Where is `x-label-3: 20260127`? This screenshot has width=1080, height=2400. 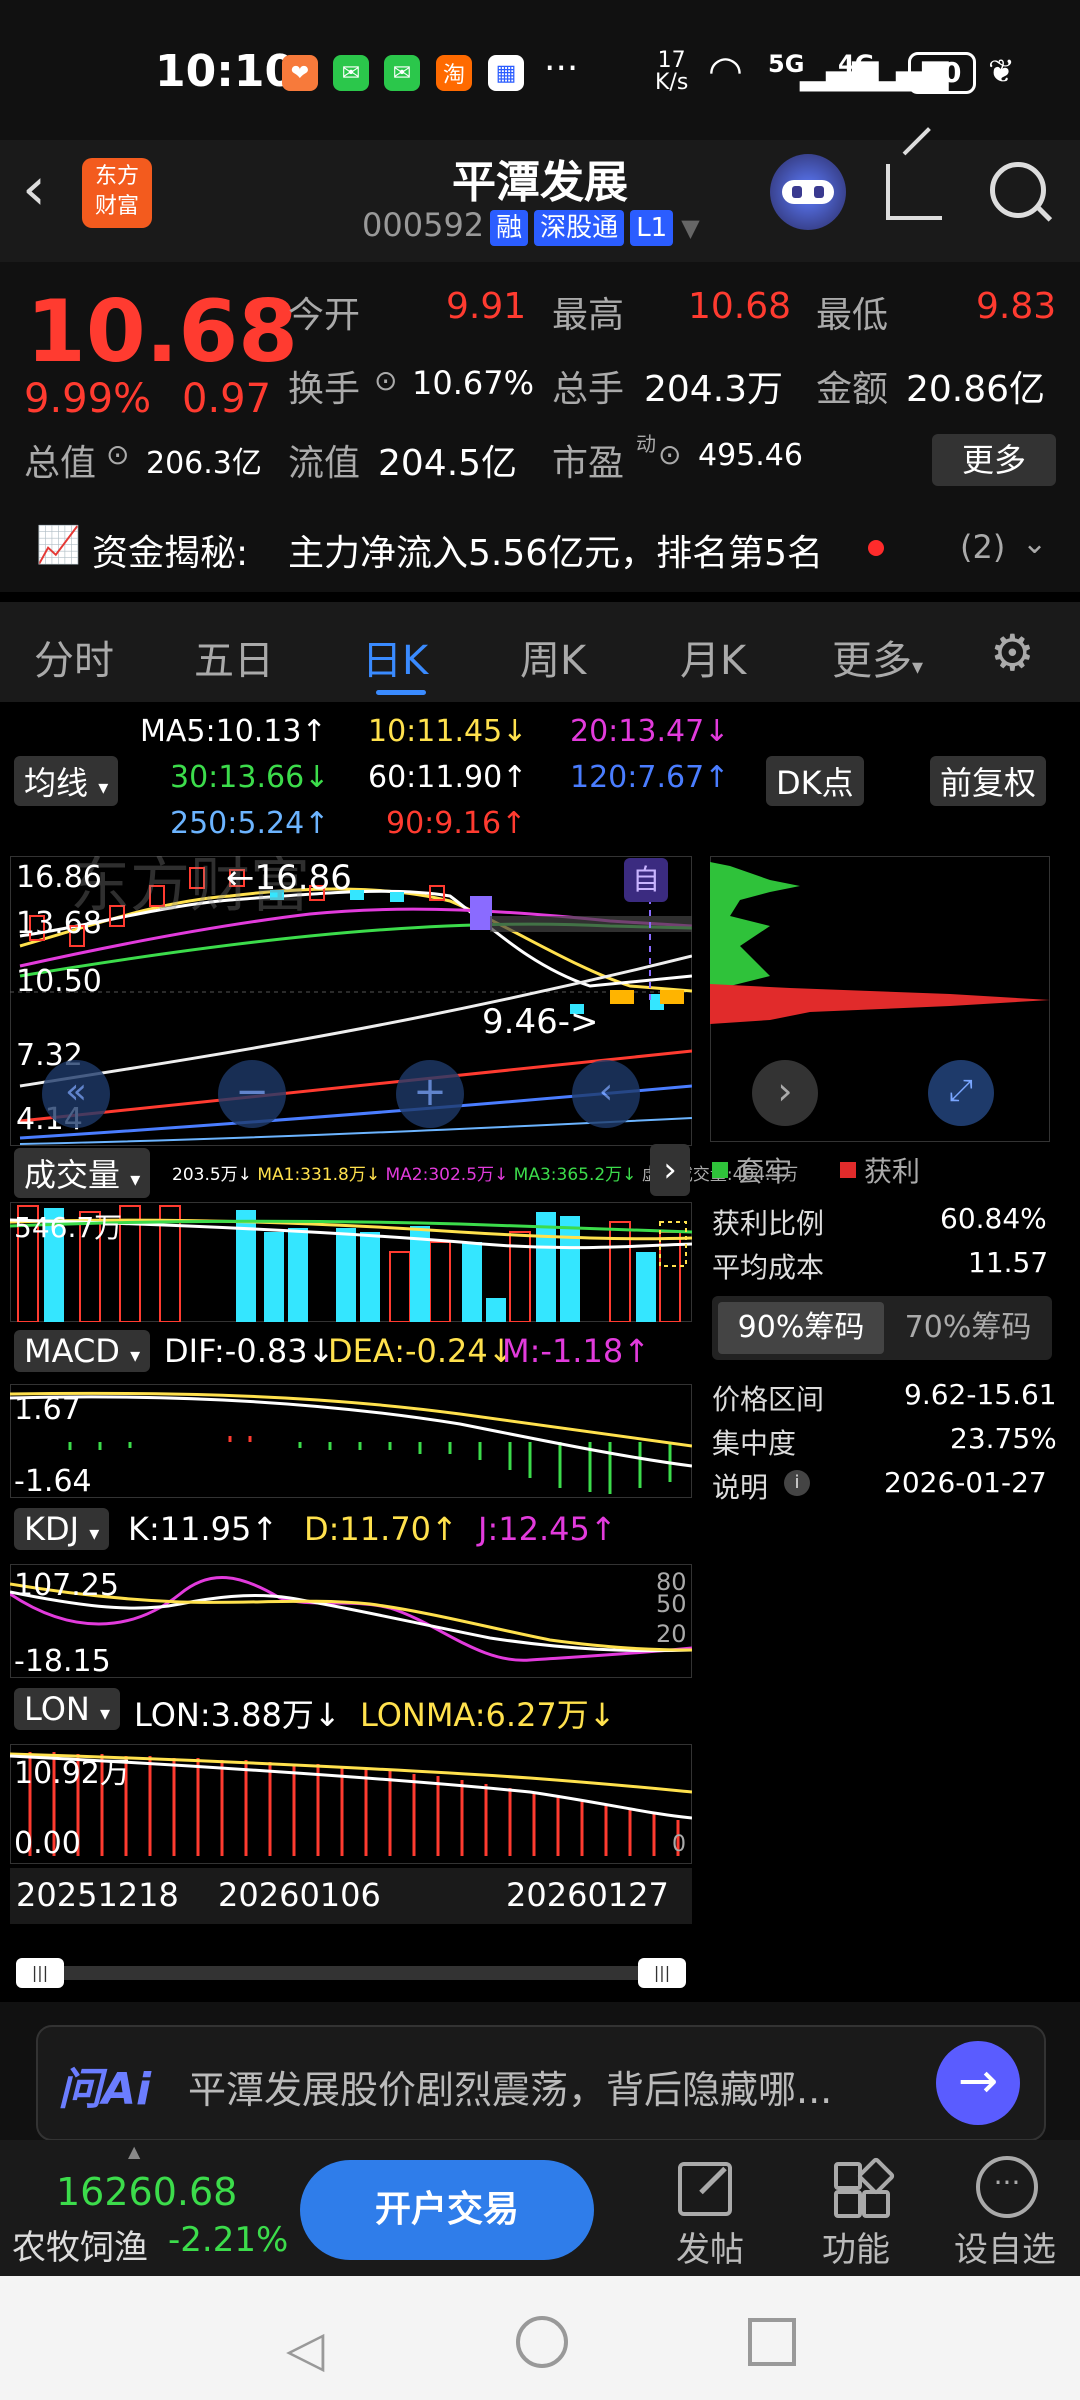 x-label-3: 20260127 is located at coordinates (587, 1895).